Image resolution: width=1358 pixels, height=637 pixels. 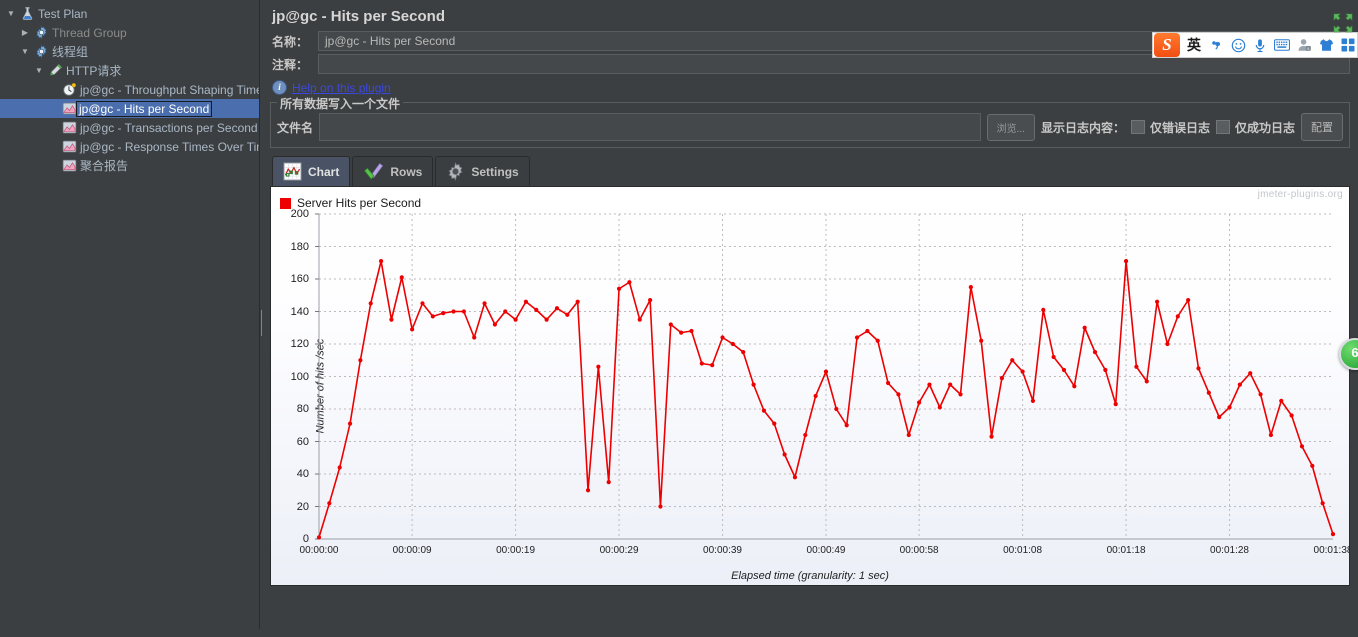 What do you see at coordinates (144, 108) in the screenshot?
I see `tree-item-label: jp@gc - Hits per Second` at bounding box center [144, 108].